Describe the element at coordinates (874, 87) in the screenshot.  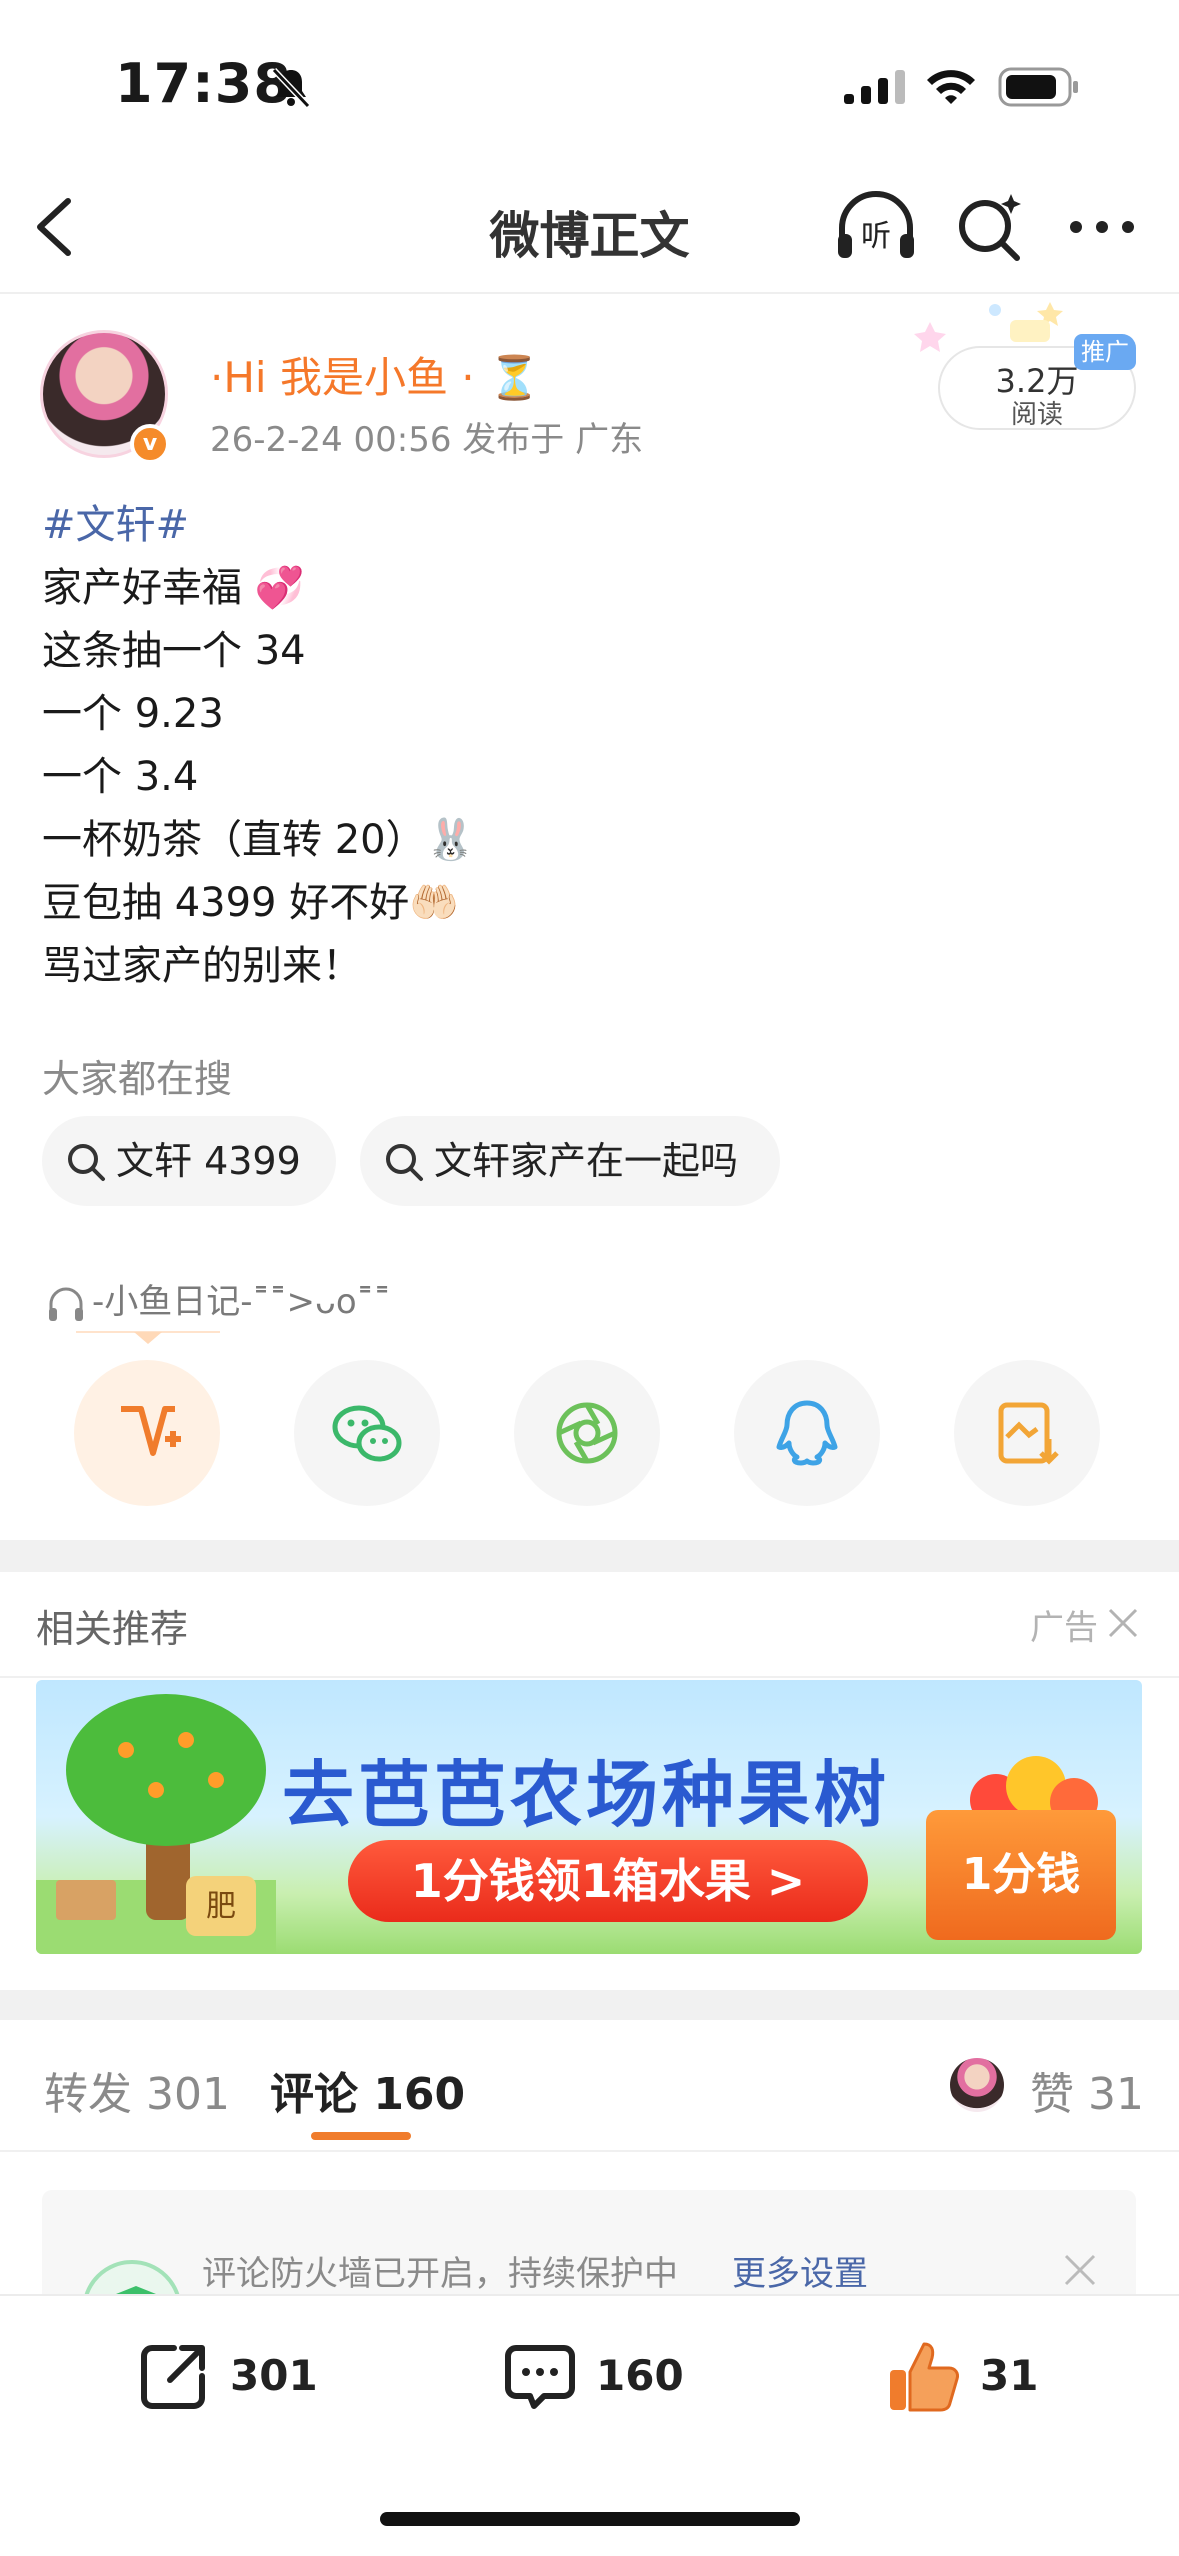
I see `cellular-signal-icon` at that location.